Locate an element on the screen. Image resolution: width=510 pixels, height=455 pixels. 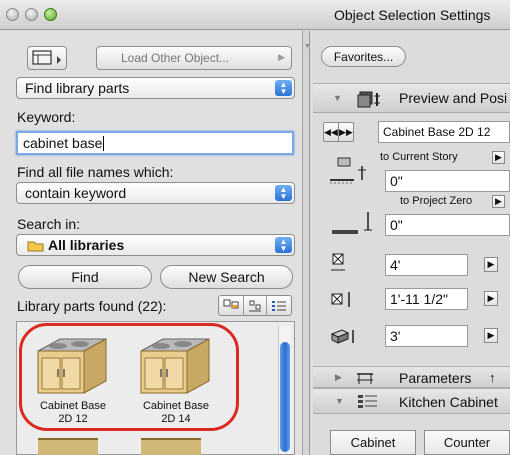
new-search-button: New Search is located at coordinates (226, 277).